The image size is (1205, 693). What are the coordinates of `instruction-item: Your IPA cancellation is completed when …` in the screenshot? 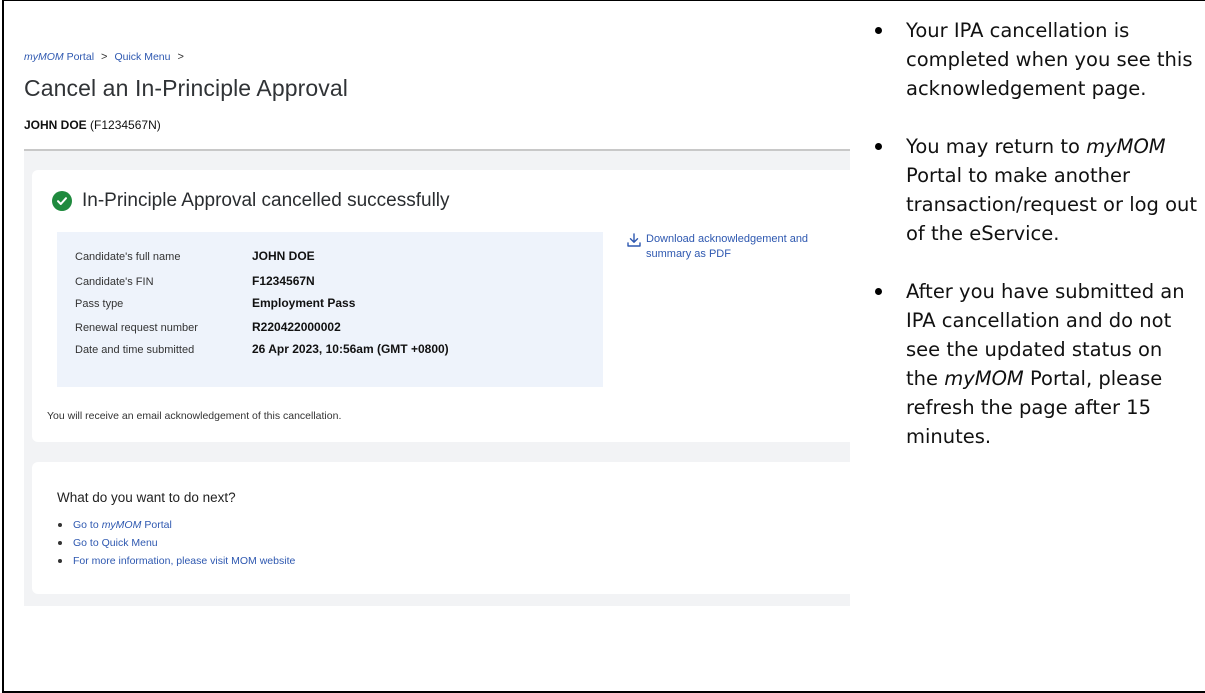 It's located at (1035, 59).